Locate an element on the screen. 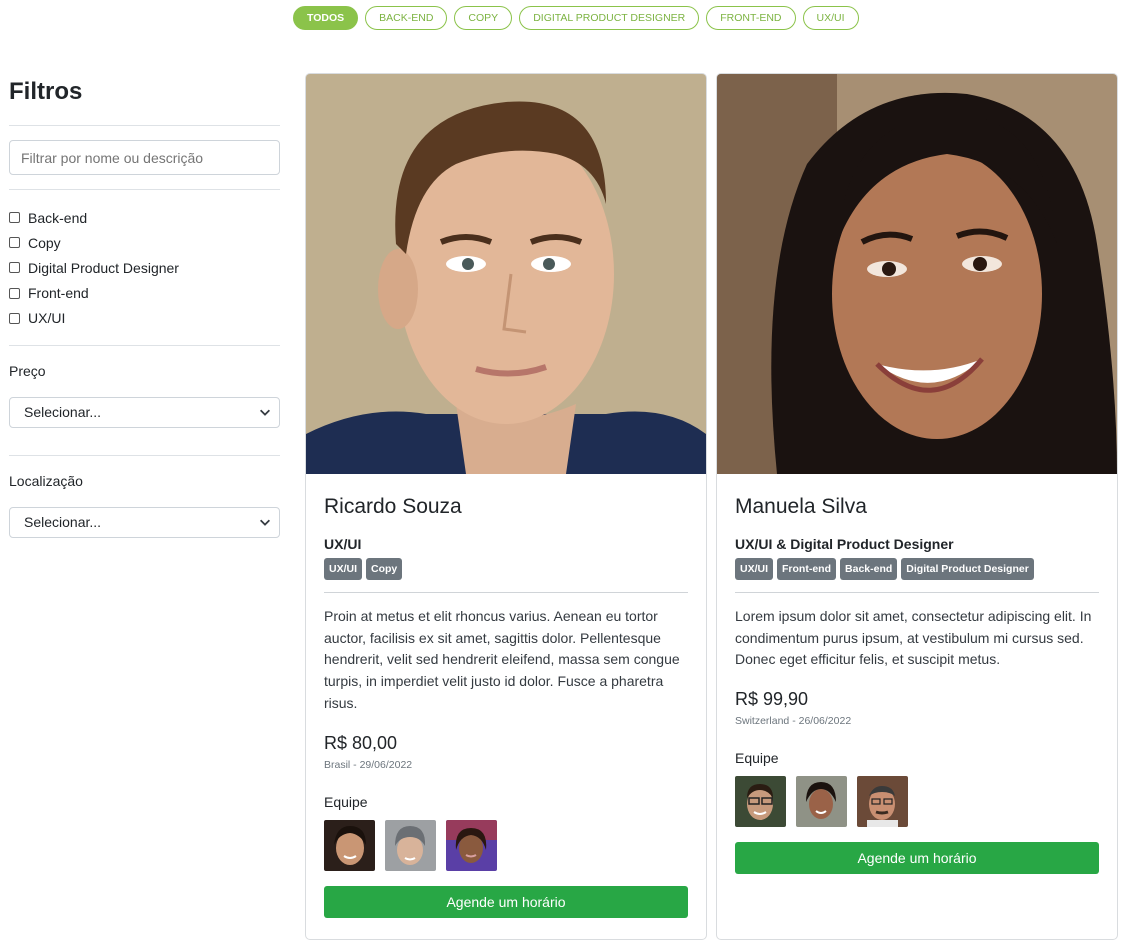  skill-tags: UX/UI Copy is located at coordinates (506, 569).